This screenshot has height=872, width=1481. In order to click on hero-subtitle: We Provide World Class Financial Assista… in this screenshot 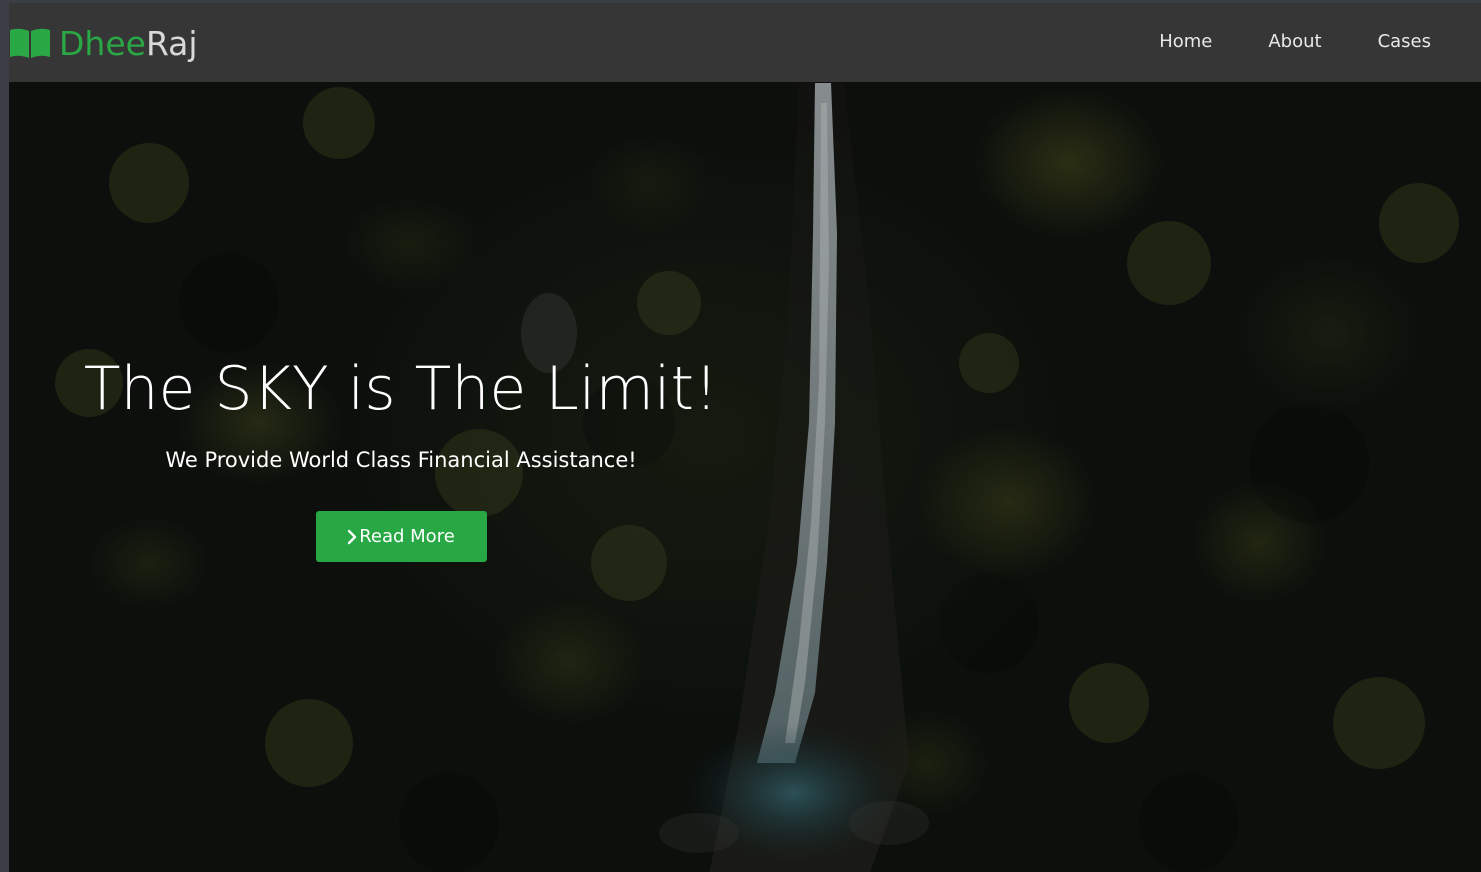, I will do `click(401, 460)`.